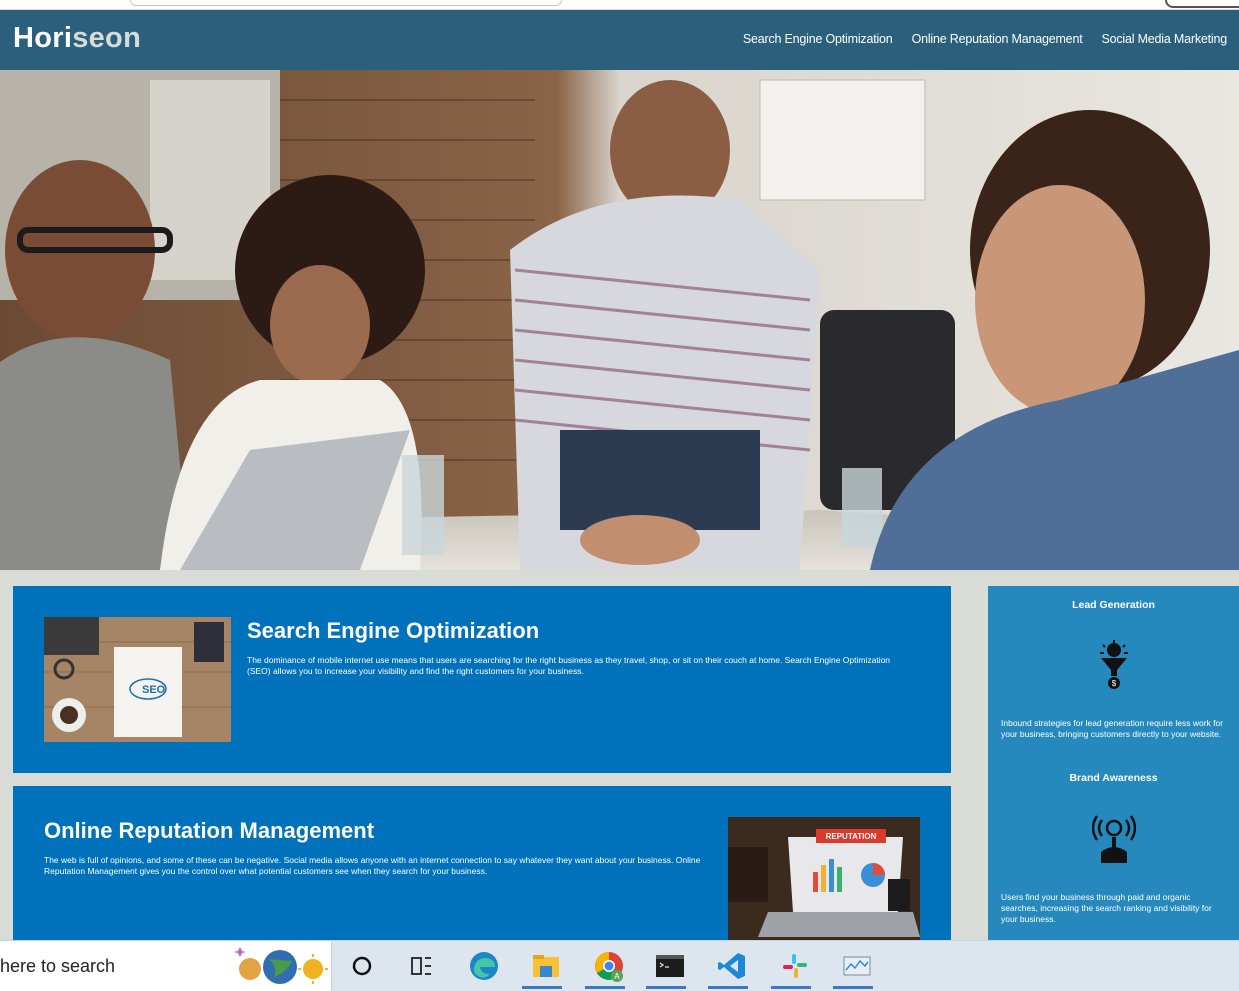 Image resolution: width=1239 pixels, height=991 pixels. I want to click on seo-image: SEO, so click(137, 679).